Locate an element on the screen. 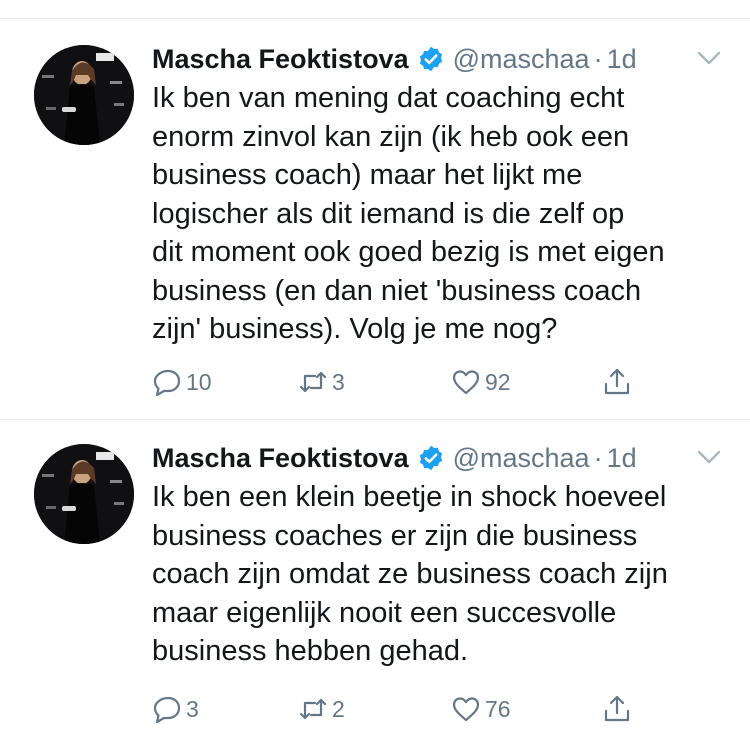 This screenshot has width=750, height=744. reply-count: 3 is located at coordinates (192, 708).